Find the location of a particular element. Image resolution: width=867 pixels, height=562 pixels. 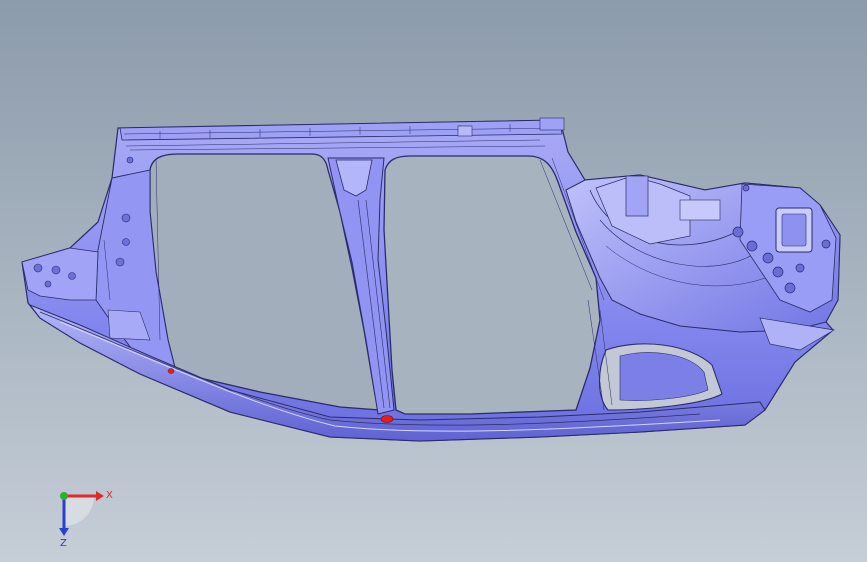

axis-triad: X Z is located at coordinates (86, 519).